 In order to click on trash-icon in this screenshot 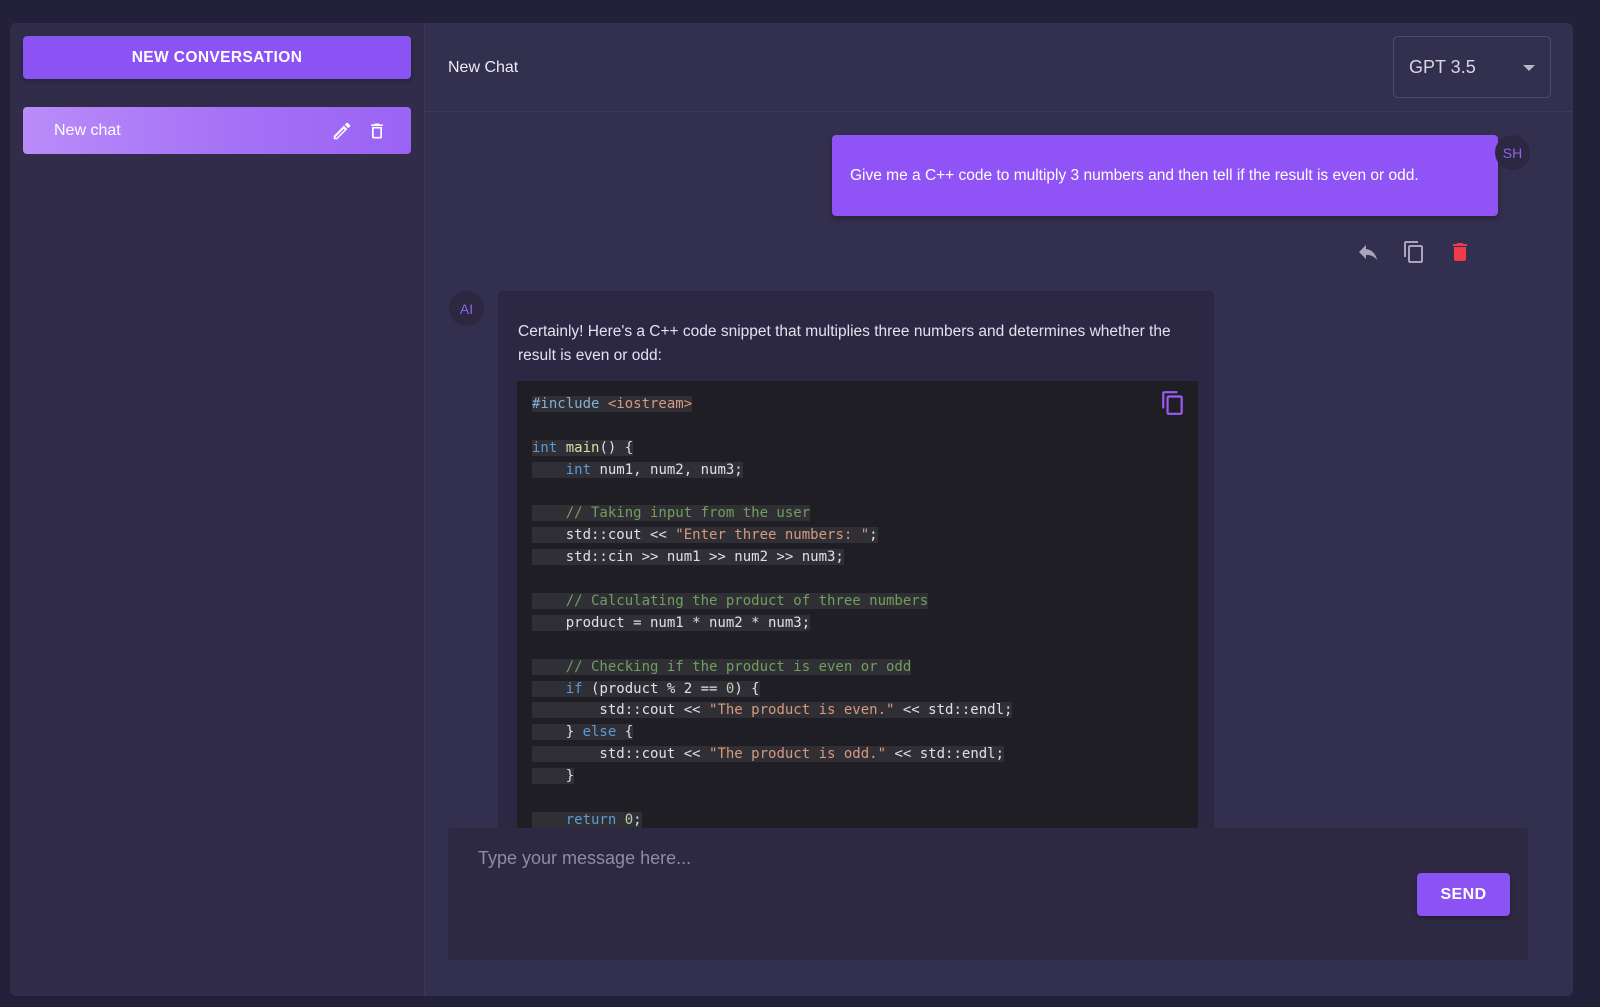, I will do `click(377, 131)`.